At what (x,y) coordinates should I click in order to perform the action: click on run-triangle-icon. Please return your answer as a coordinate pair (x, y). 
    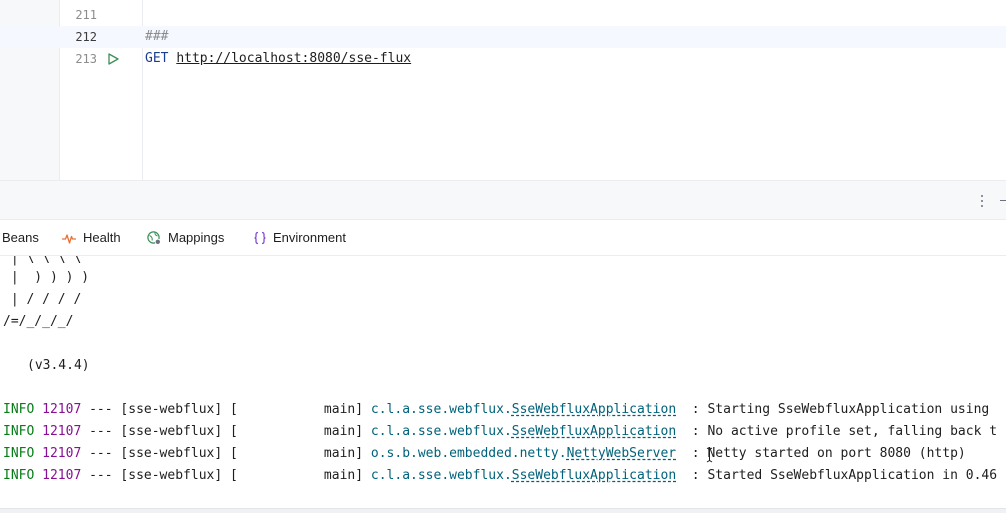
    Looking at the image, I should click on (113, 59).